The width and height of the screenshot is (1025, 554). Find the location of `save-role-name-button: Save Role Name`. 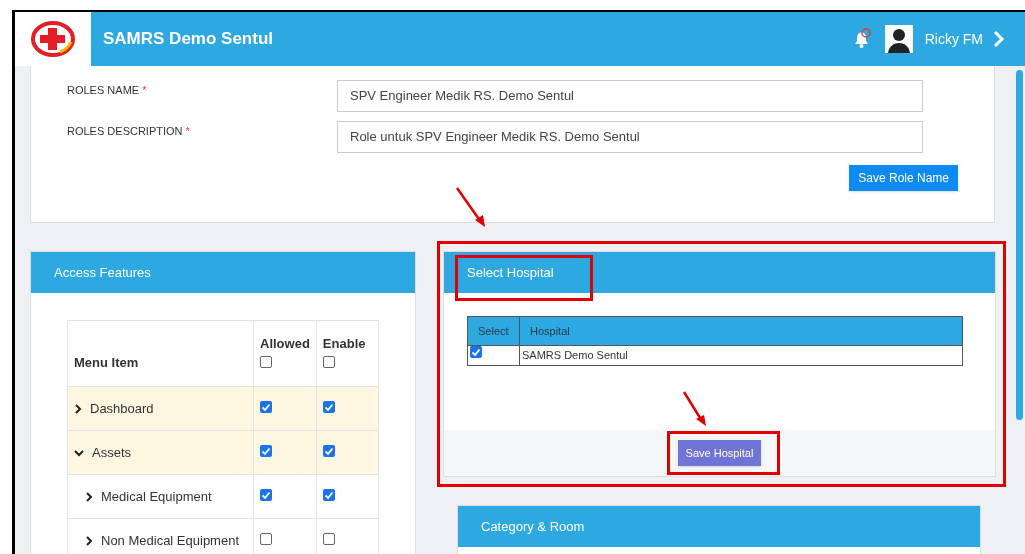

save-role-name-button: Save Role Name is located at coordinates (903, 178).